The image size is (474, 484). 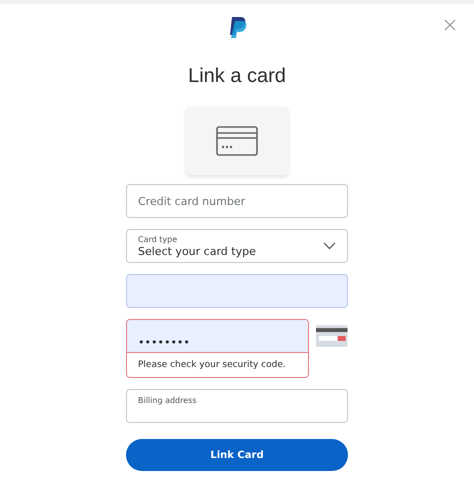 I want to click on card-type-dropdown: Card type Select your card type, so click(x=237, y=246).